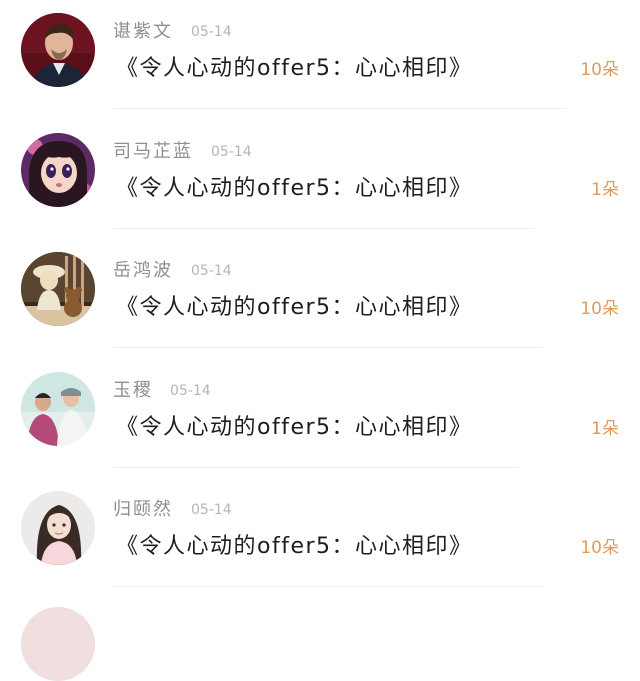  What do you see at coordinates (143, 270) in the screenshot?
I see `sender-name: 岳鸿波` at bounding box center [143, 270].